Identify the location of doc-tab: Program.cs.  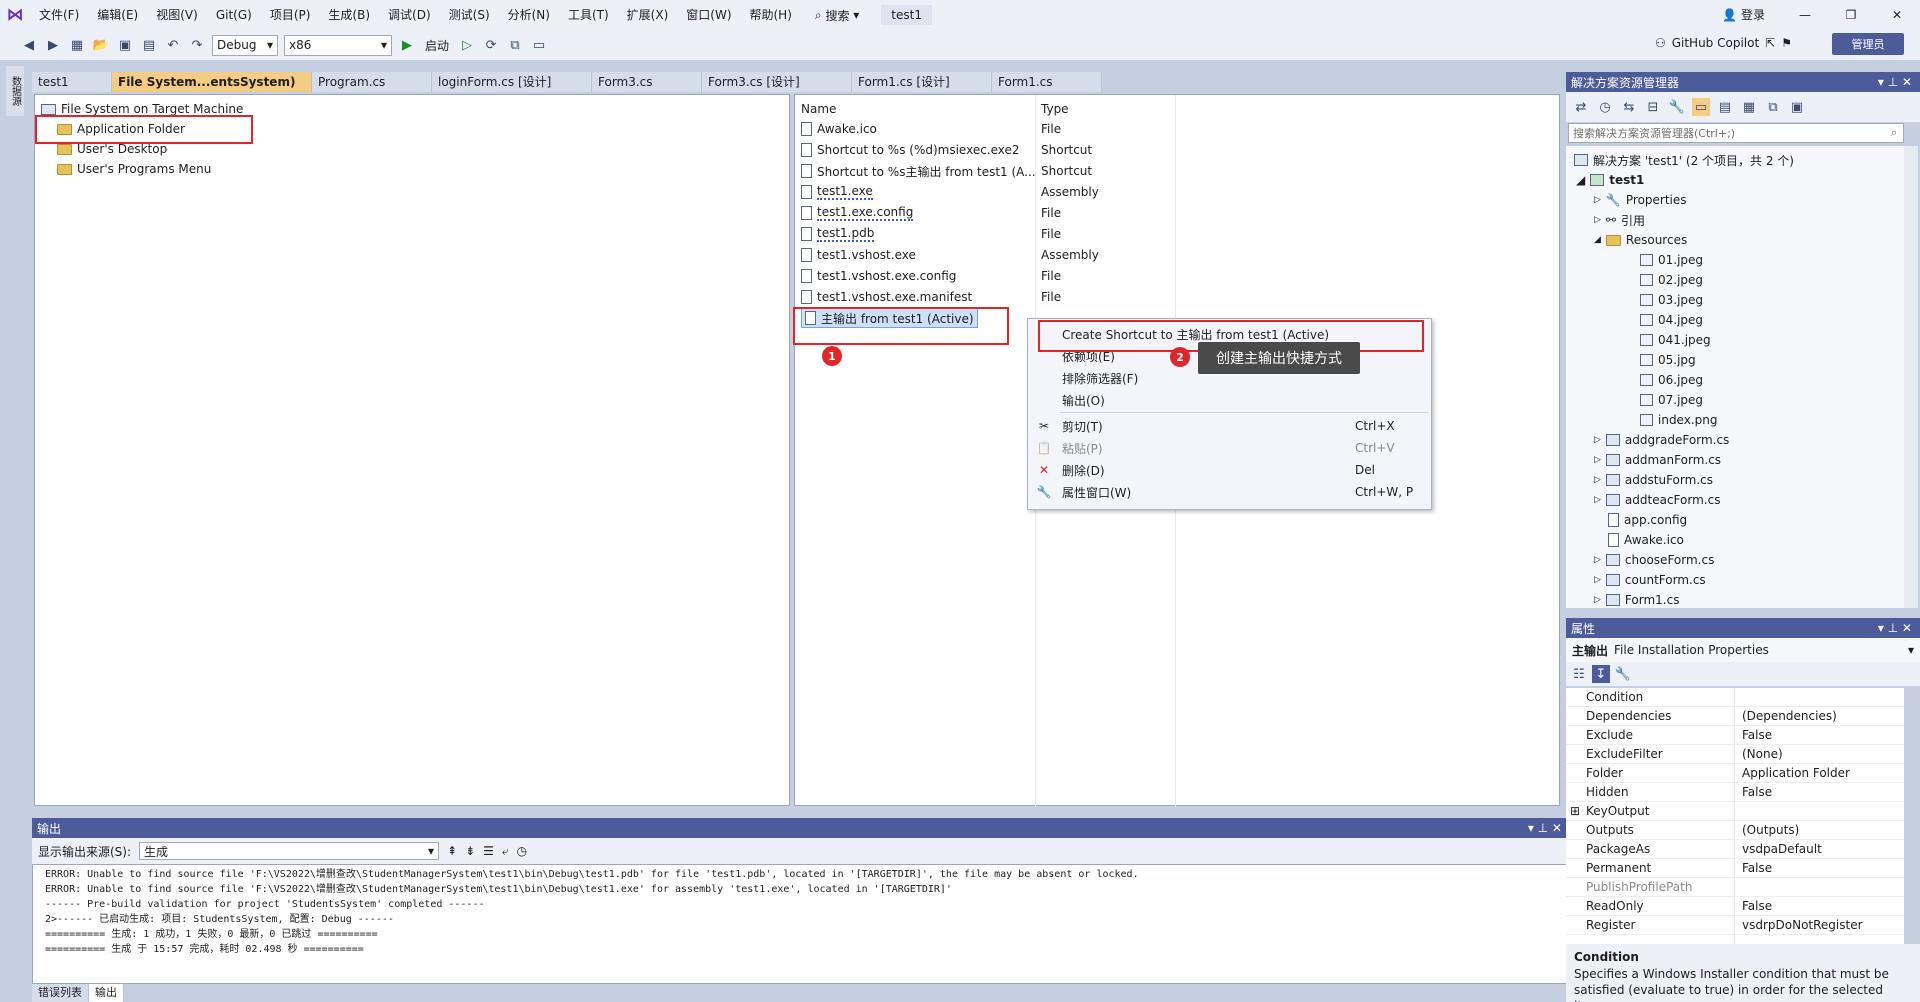
(372, 82).